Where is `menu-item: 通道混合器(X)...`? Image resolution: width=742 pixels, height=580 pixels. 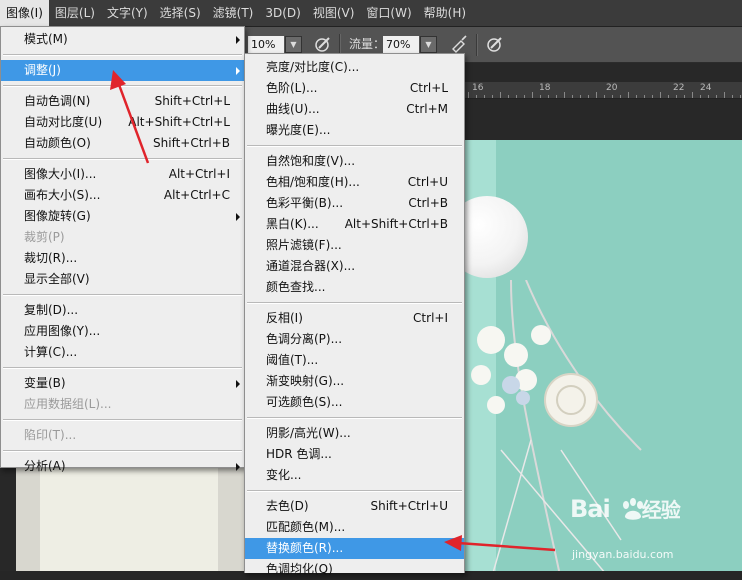 menu-item: 通道混合器(X)... is located at coordinates (354, 266).